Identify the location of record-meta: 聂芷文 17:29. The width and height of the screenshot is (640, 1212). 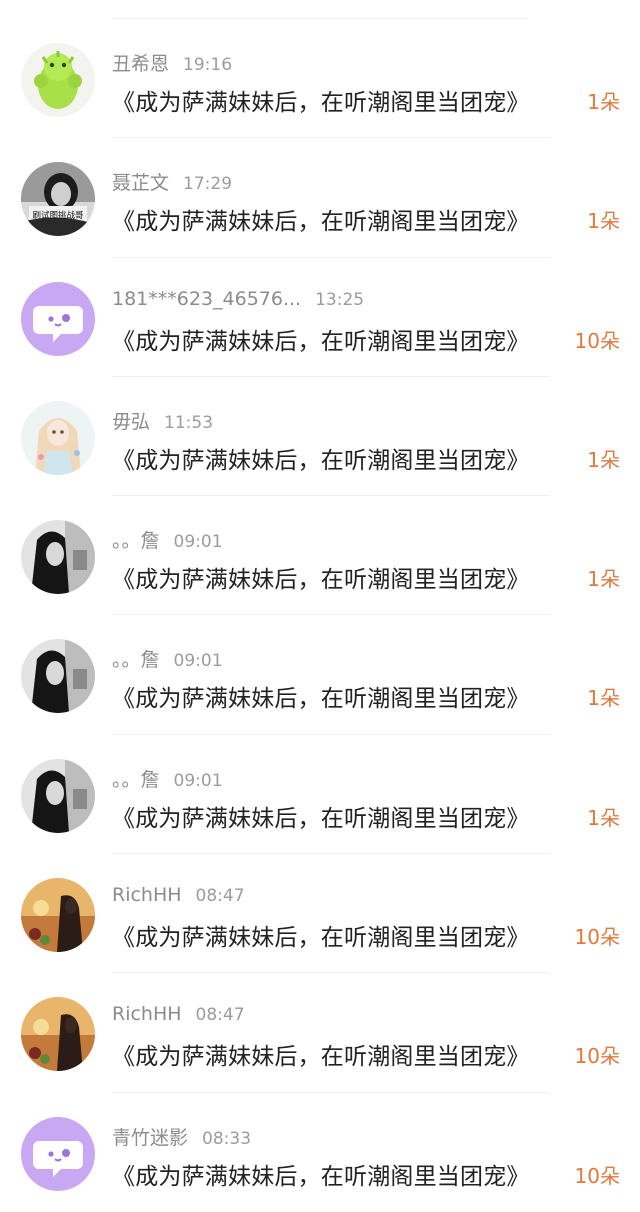
(172, 181).